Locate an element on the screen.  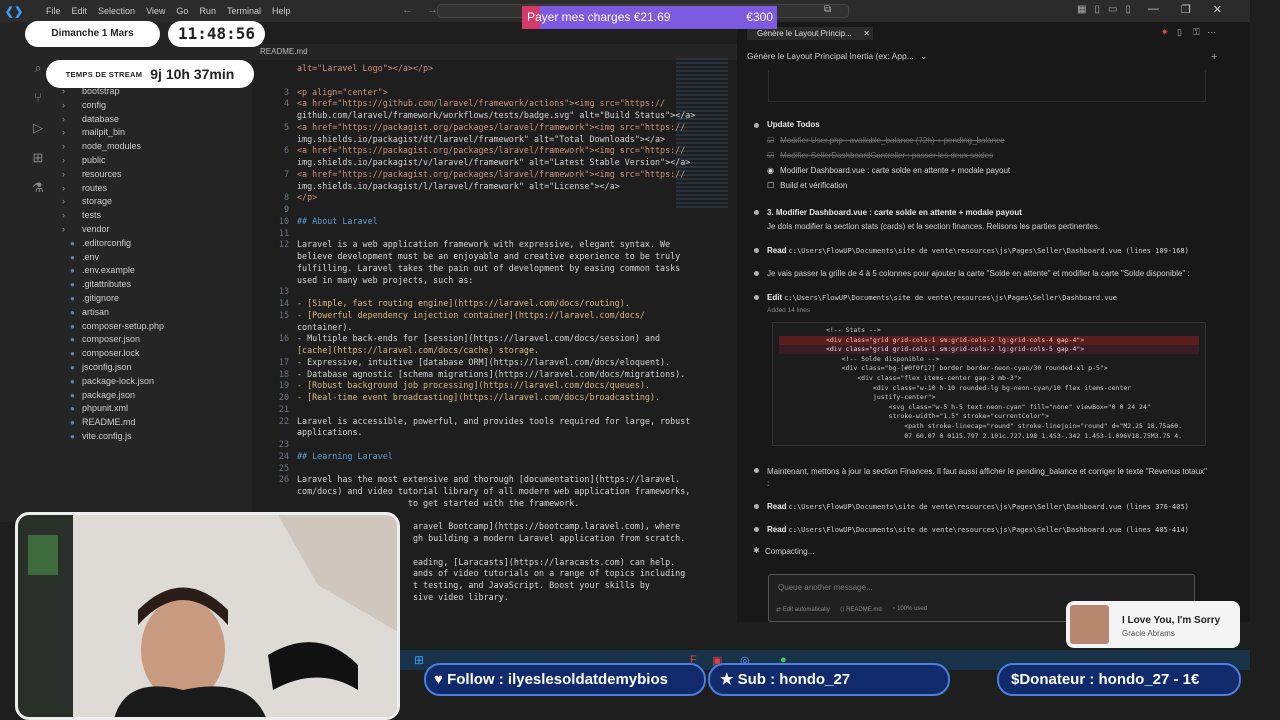
line-text: ## Learning Laravel is located at coordinates (345, 455).